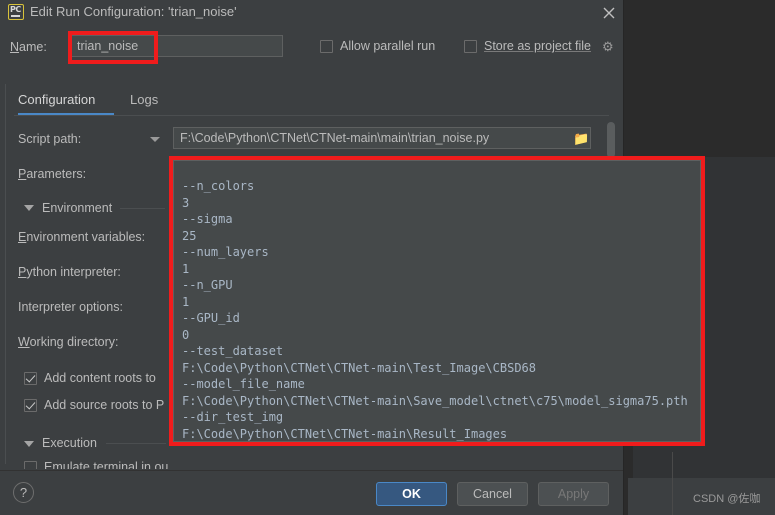 This screenshot has height=515, width=775. I want to click on cancel-button: Cancel, so click(492, 494).